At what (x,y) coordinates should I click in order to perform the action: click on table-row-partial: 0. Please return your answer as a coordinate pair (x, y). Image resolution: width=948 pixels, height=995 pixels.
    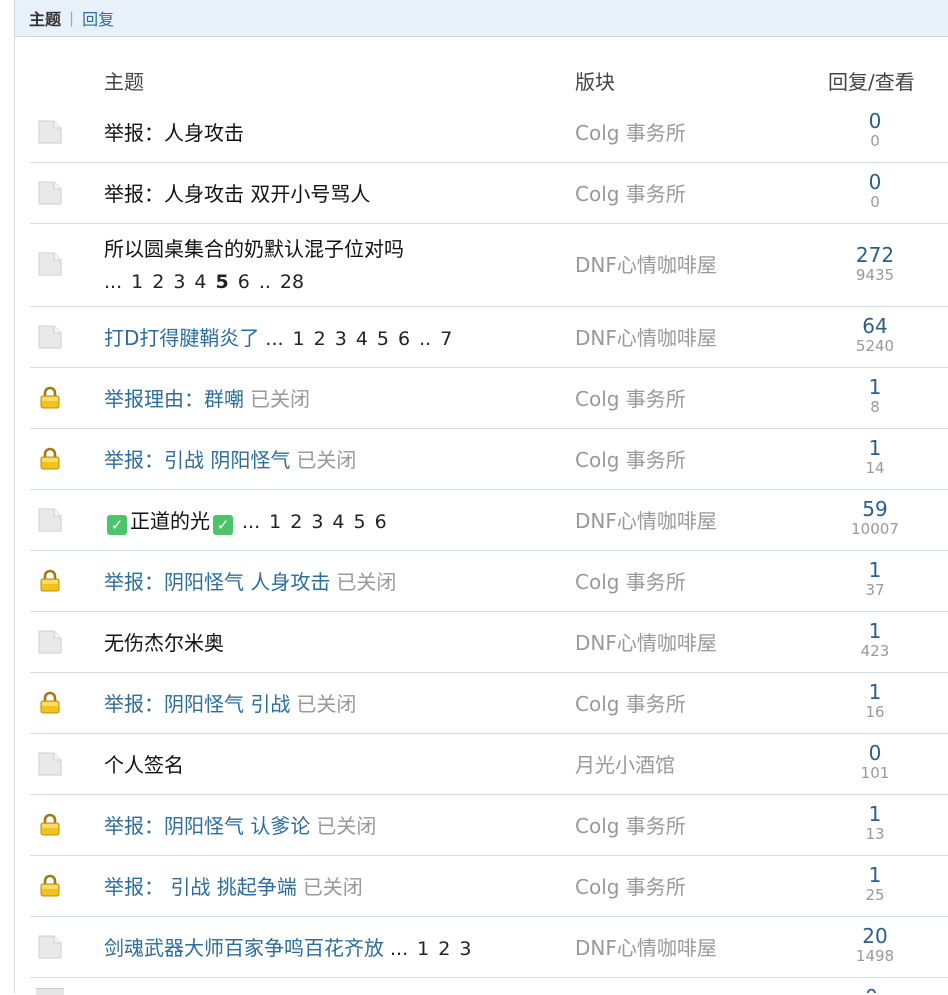
    Looking at the image, I should click on (489, 988).